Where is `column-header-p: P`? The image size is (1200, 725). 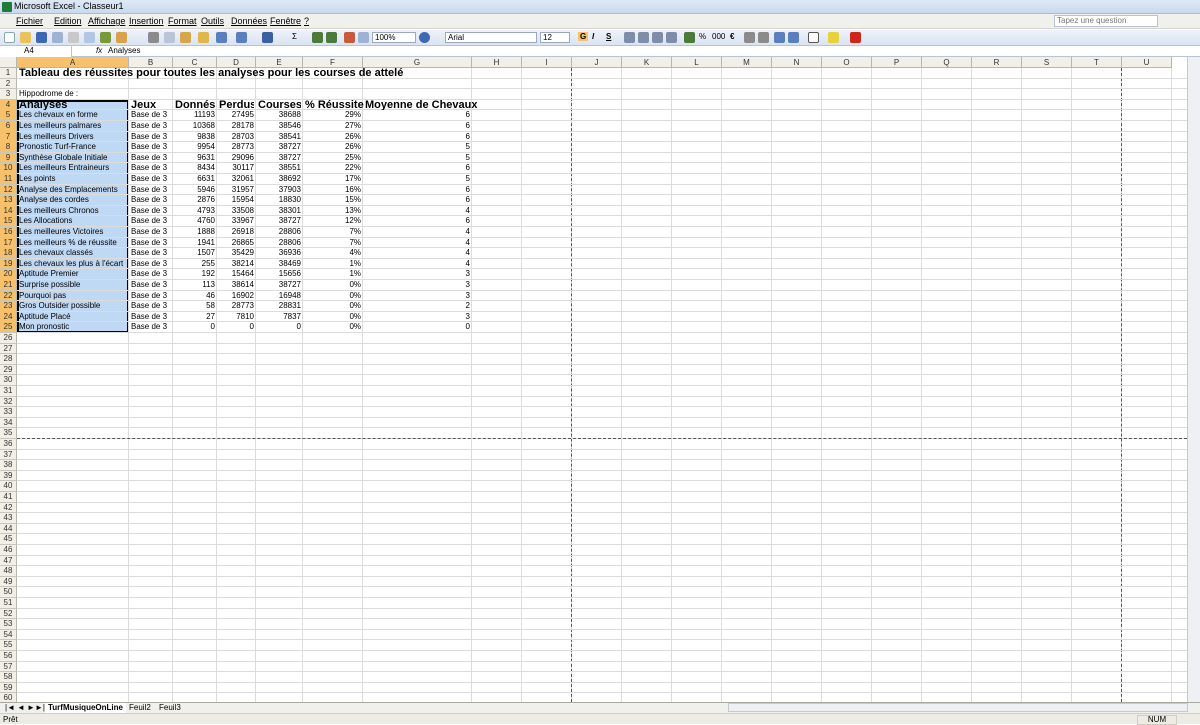 column-header-p: P is located at coordinates (897, 62).